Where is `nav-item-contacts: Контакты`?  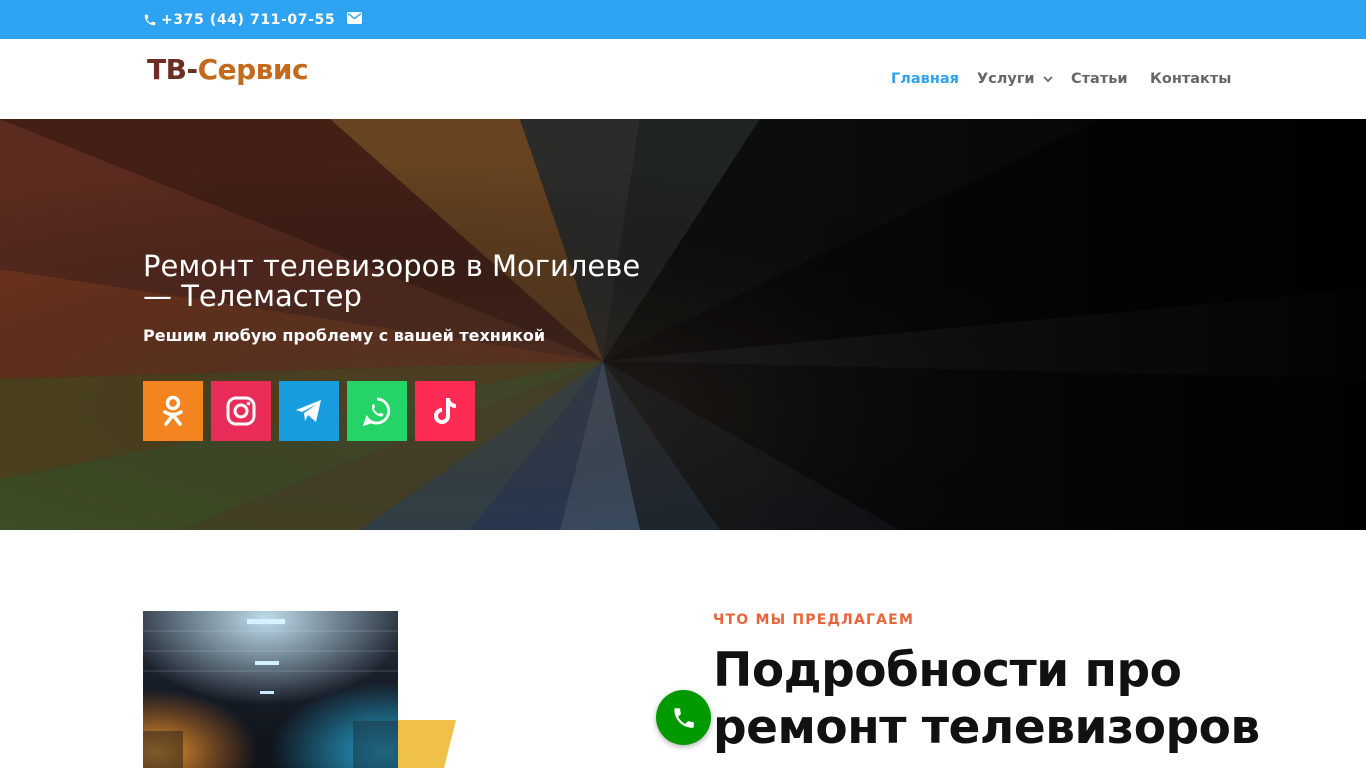
nav-item-contacts: Контакты is located at coordinates (1190, 79).